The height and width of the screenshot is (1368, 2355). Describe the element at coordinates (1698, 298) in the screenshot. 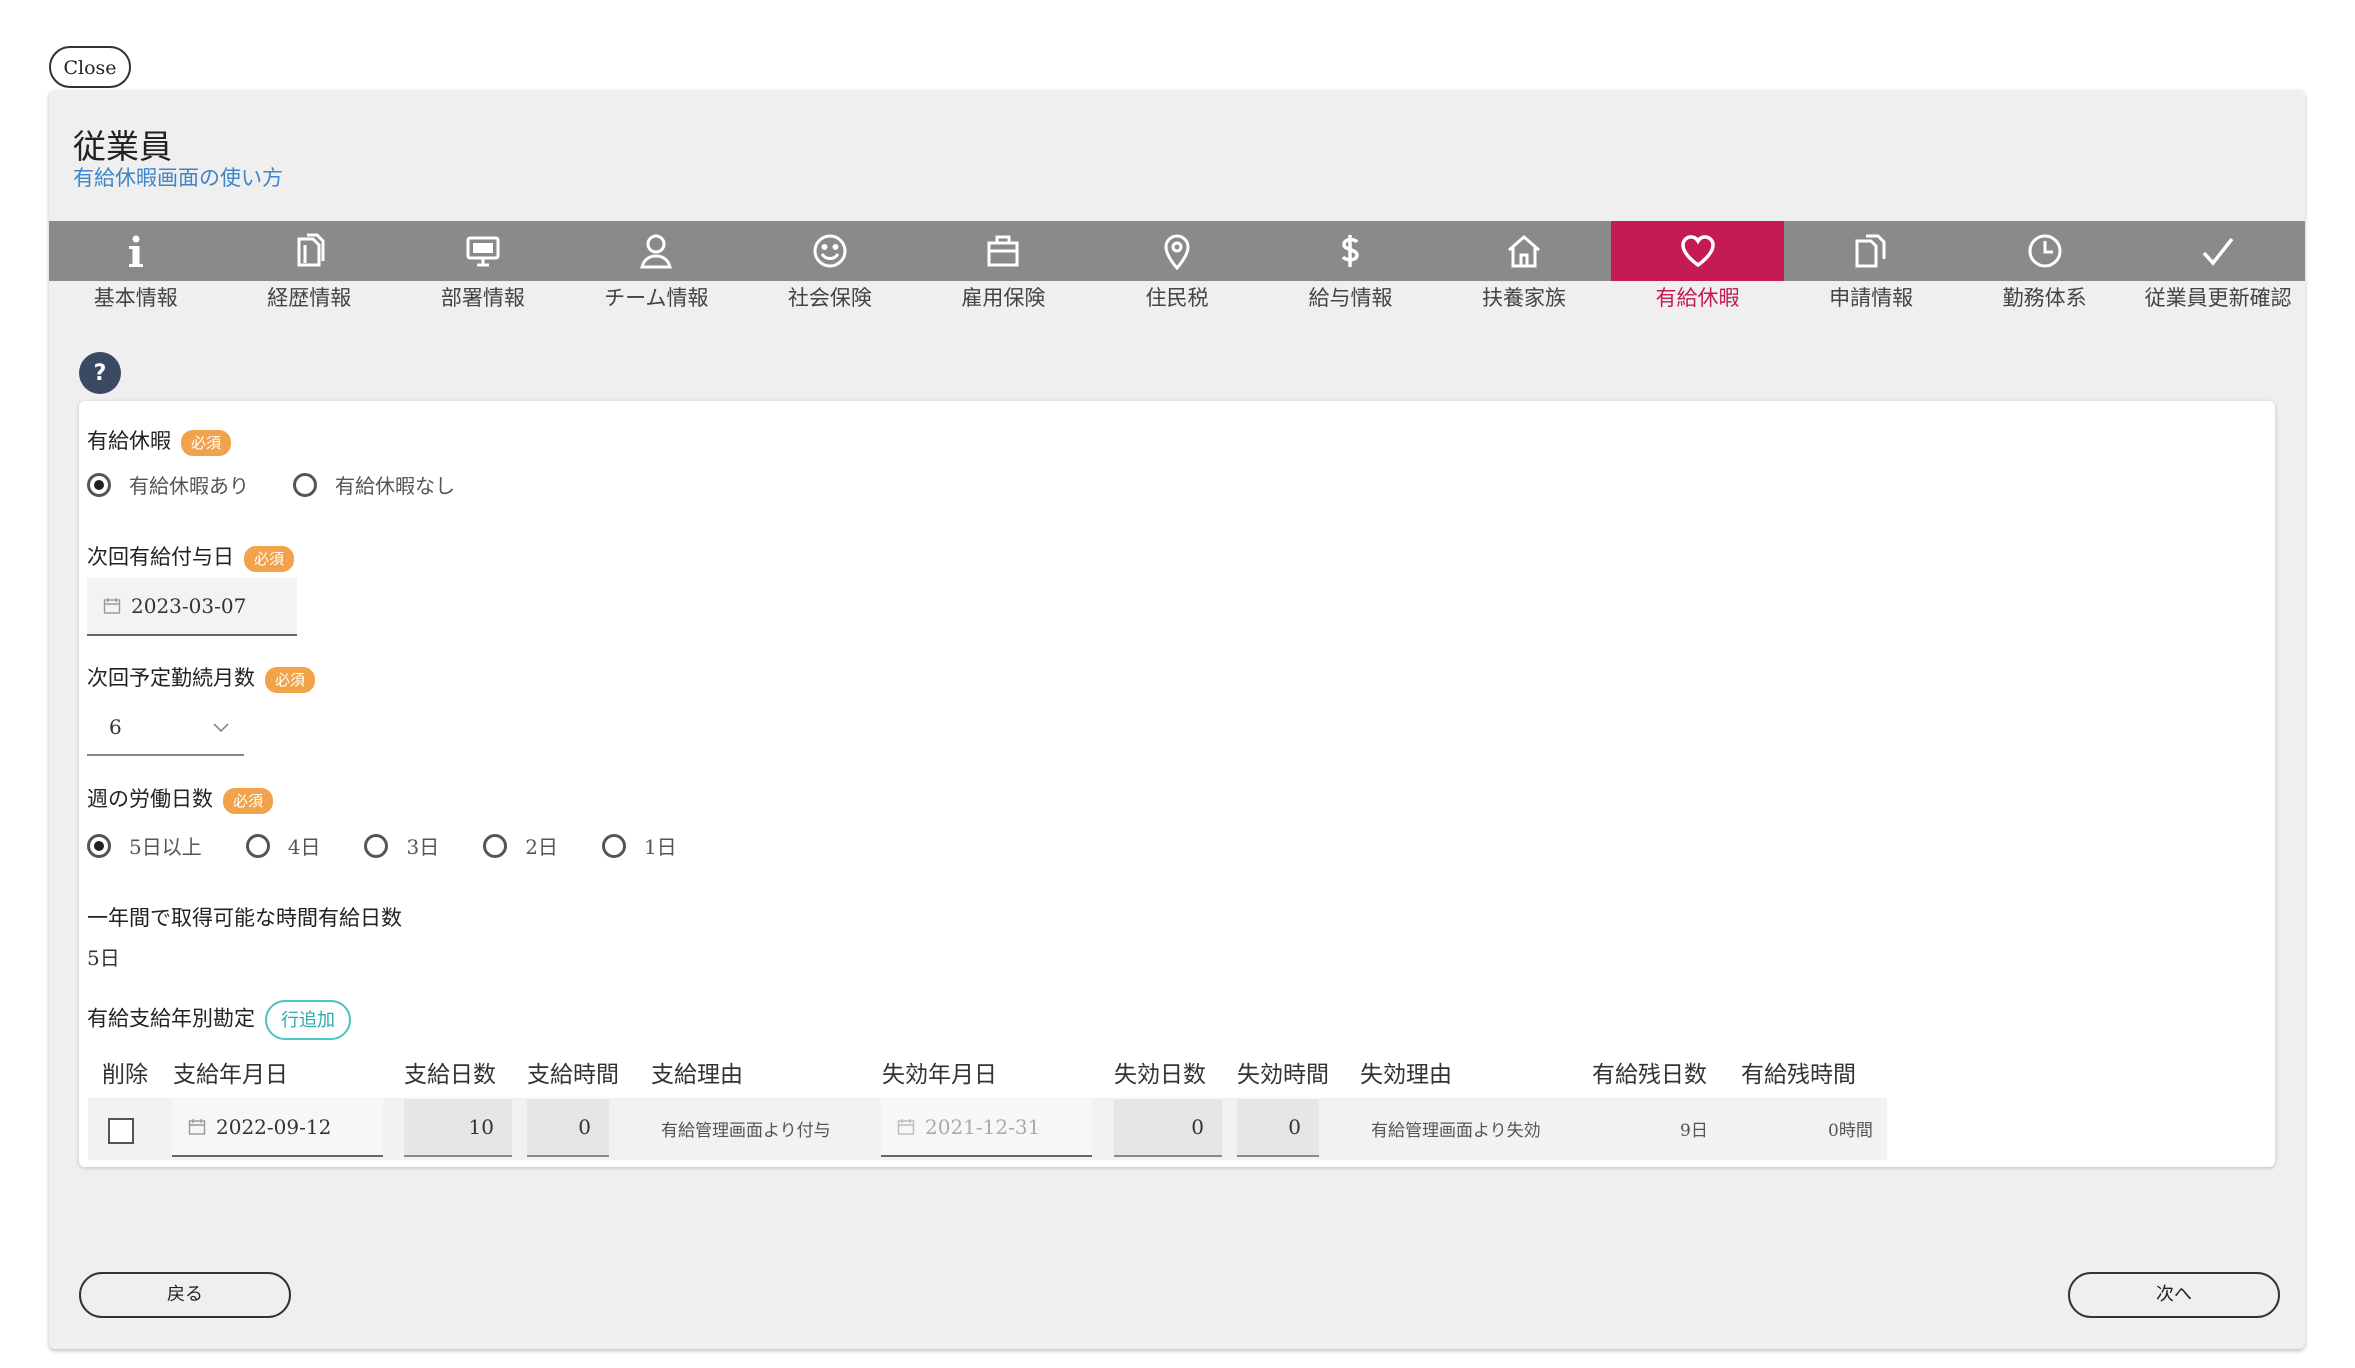

I see `tab-label: 有給休暇` at that location.